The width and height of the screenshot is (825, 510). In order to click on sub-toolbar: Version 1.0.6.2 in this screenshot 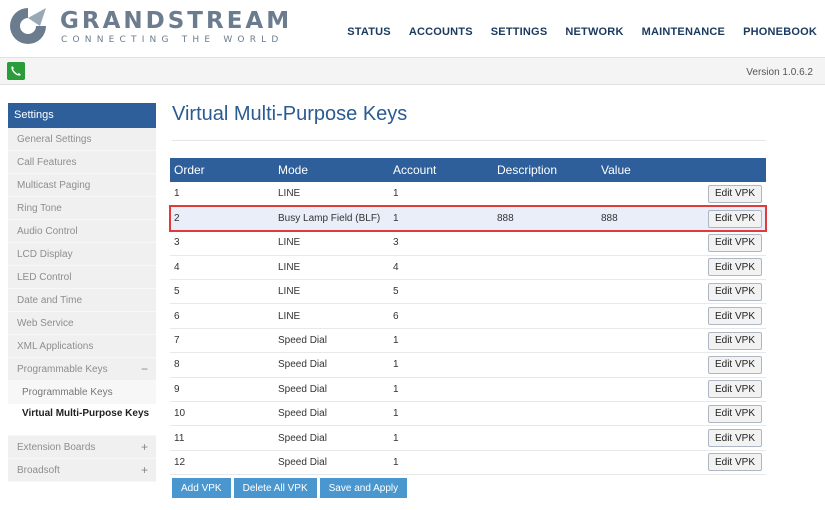, I will do `click(412, 71)`.